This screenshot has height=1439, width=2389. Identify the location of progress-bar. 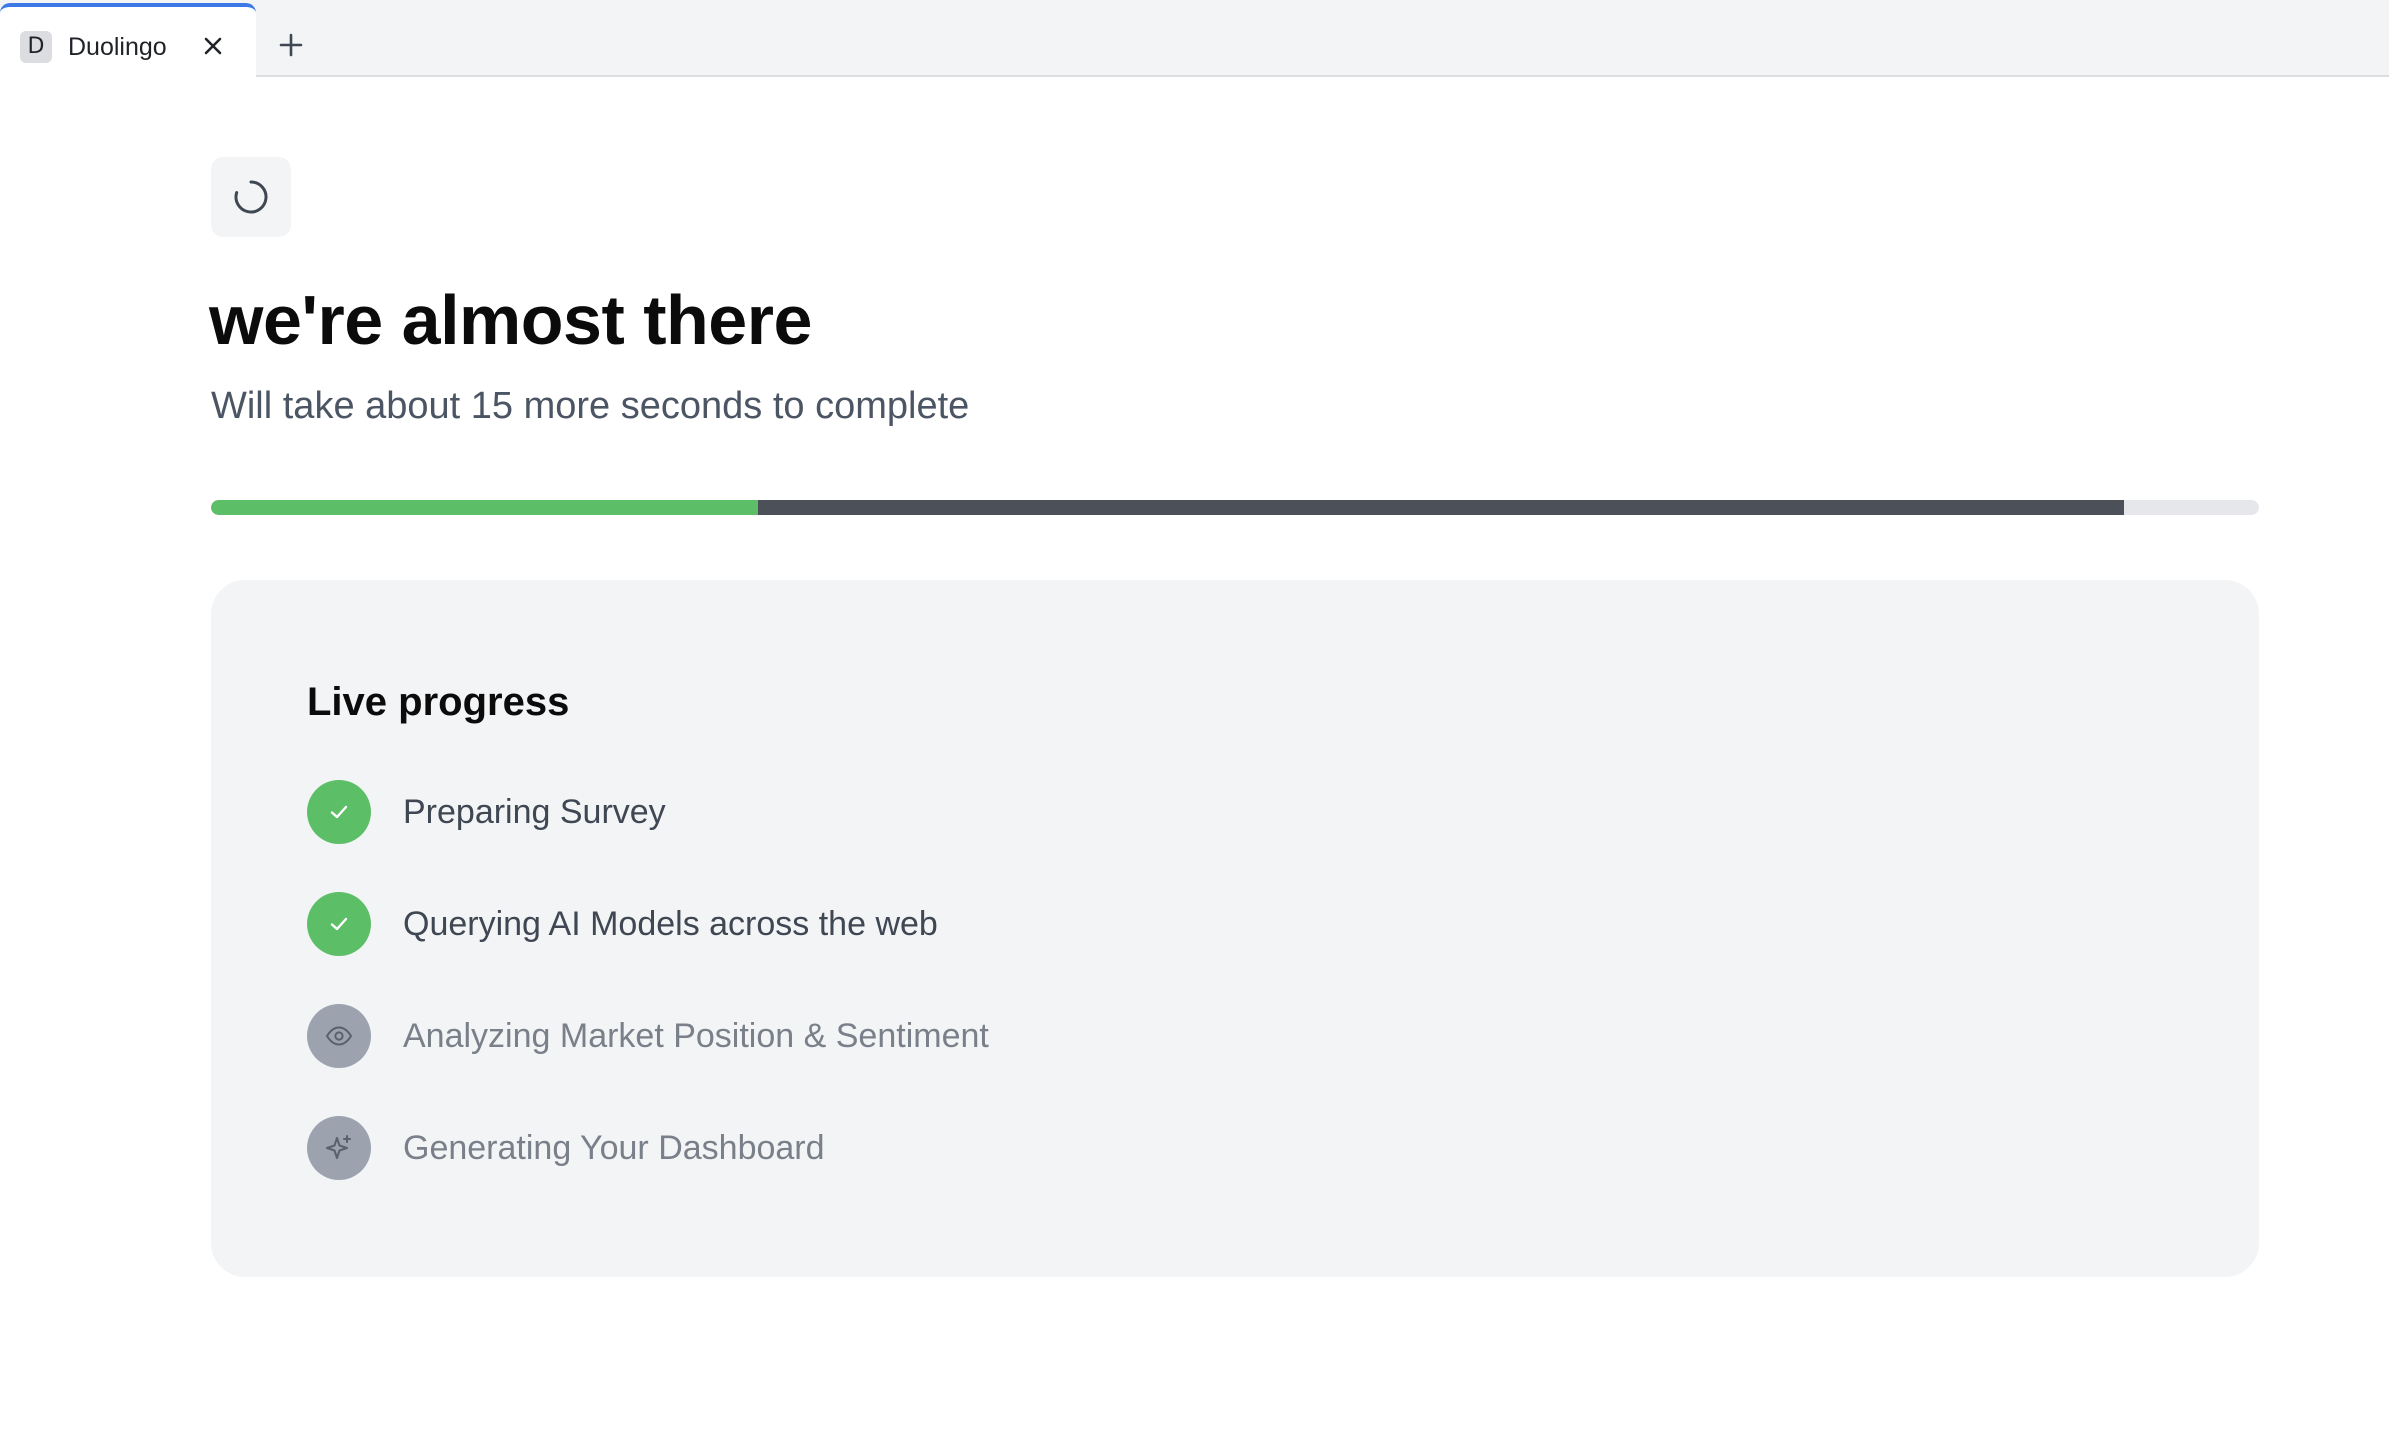
(1235, 507).